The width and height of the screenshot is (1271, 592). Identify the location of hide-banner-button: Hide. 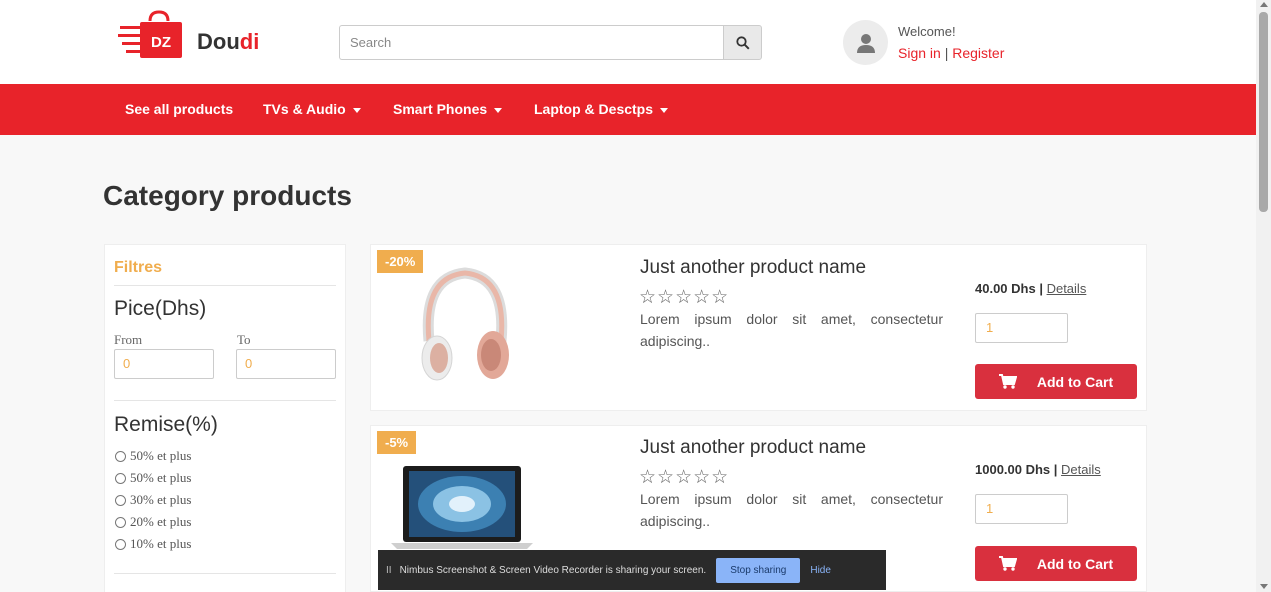
(820, 570).